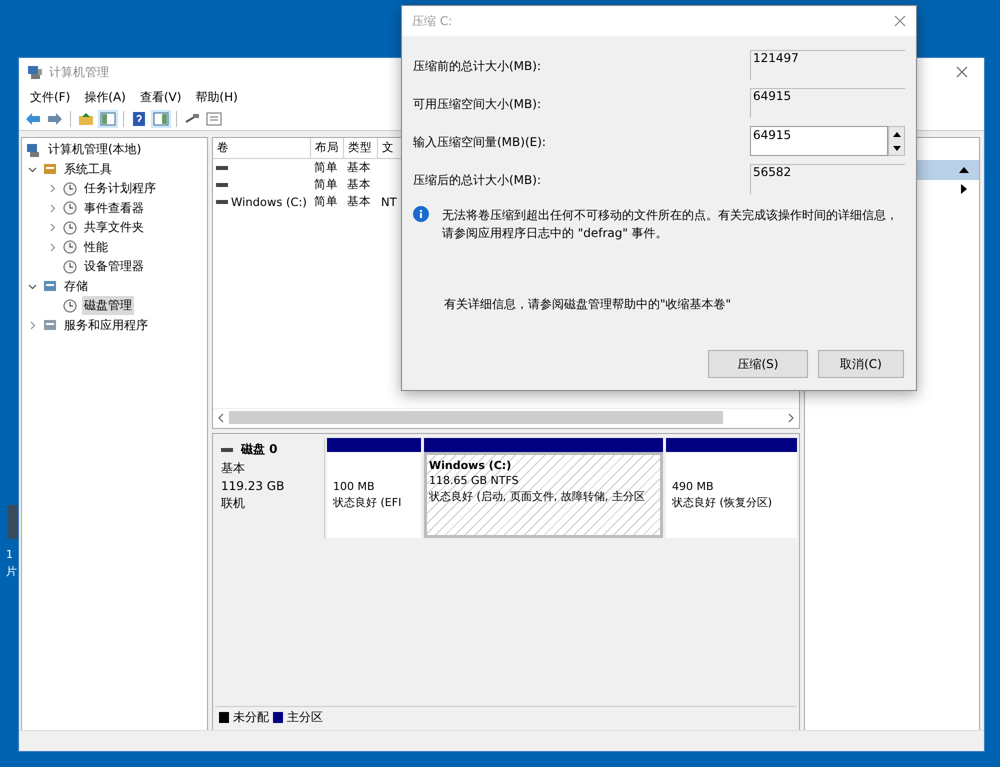 The image size is (1000, 767). Describe the element at coordinates (88, 169) in the screenshot. I see `tree-item: 系统工具` at that location.